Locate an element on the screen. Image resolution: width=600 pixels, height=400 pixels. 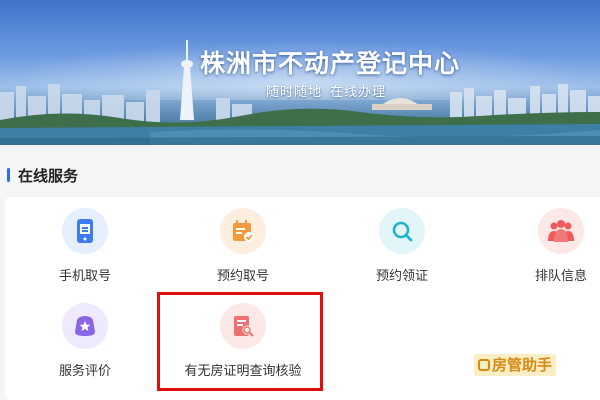
phone-ticket-icon is located at coordinates (85, 231).